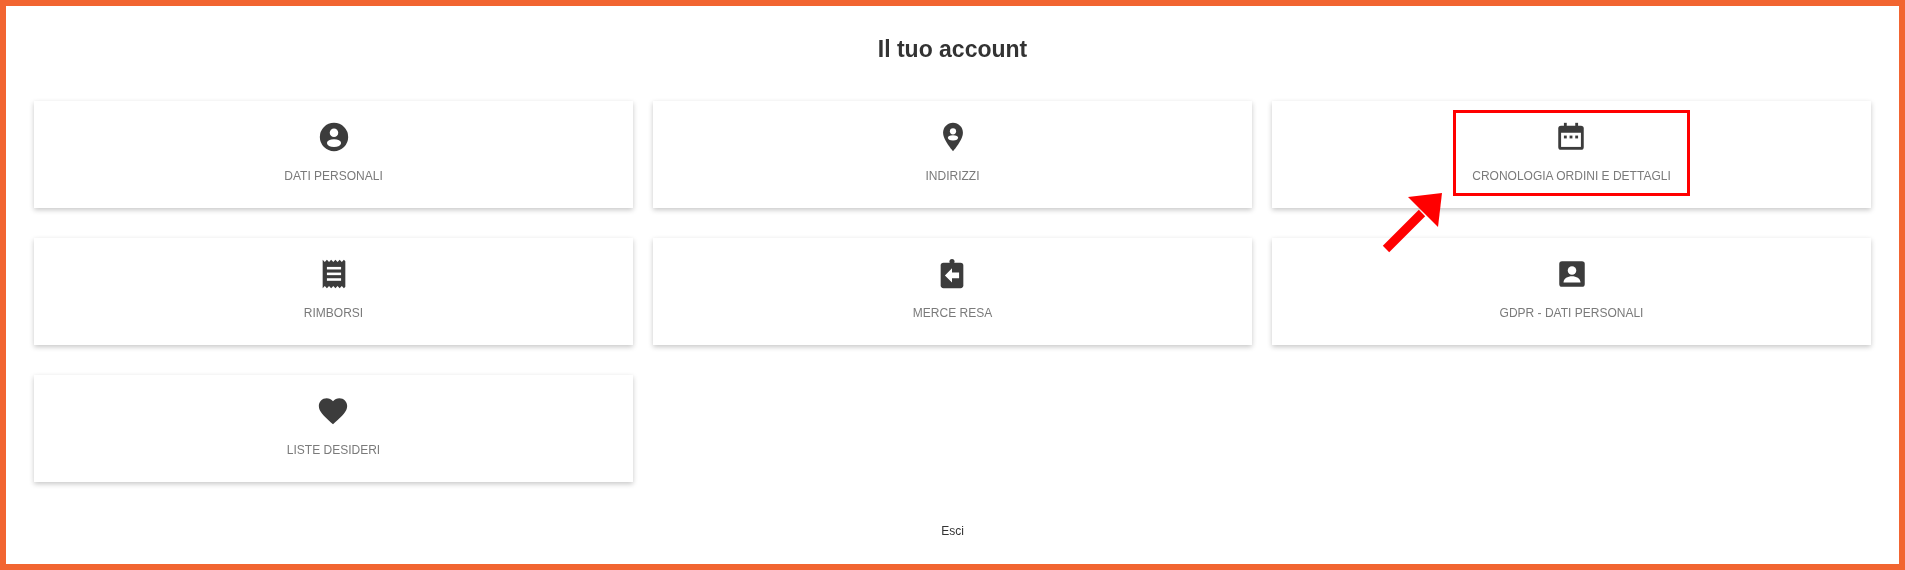 This screenshot has height=570, width=1905. What do you see at coordinates (333, 450) in the screenshot?
I see `card-label: LISTE DESIDERI` at bounding box center [333, 450].